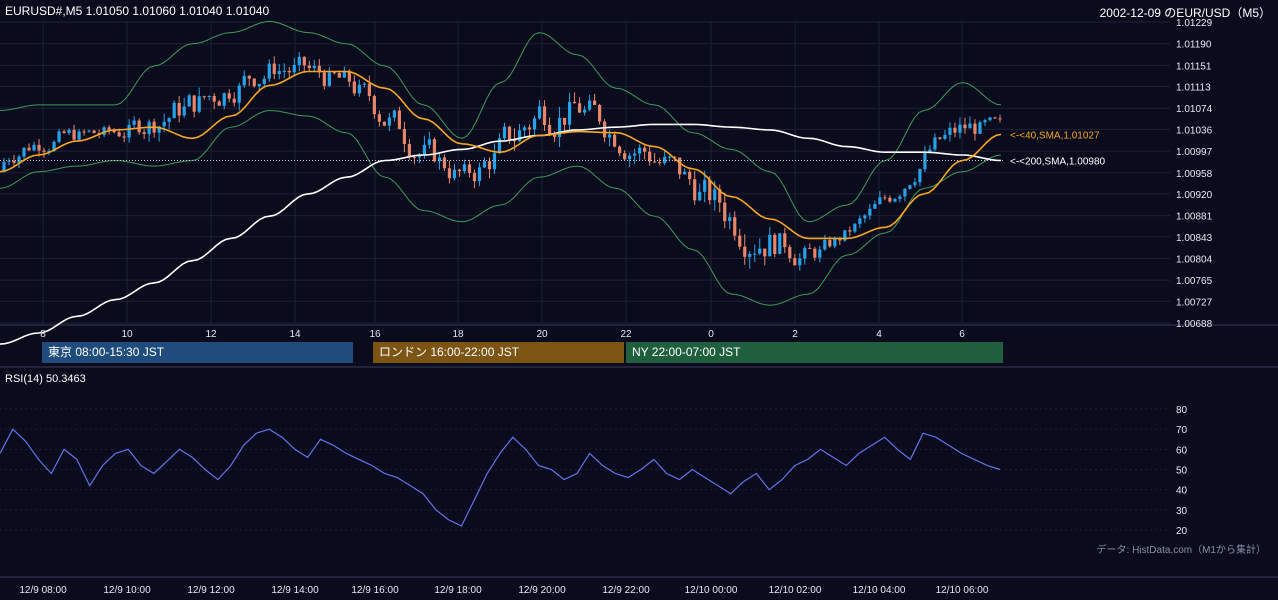  What do you see at coordinates (127, 590) in the screenshot?
I see `time-tick-label: 12/9 10:00` at bounding box center [127, 590].